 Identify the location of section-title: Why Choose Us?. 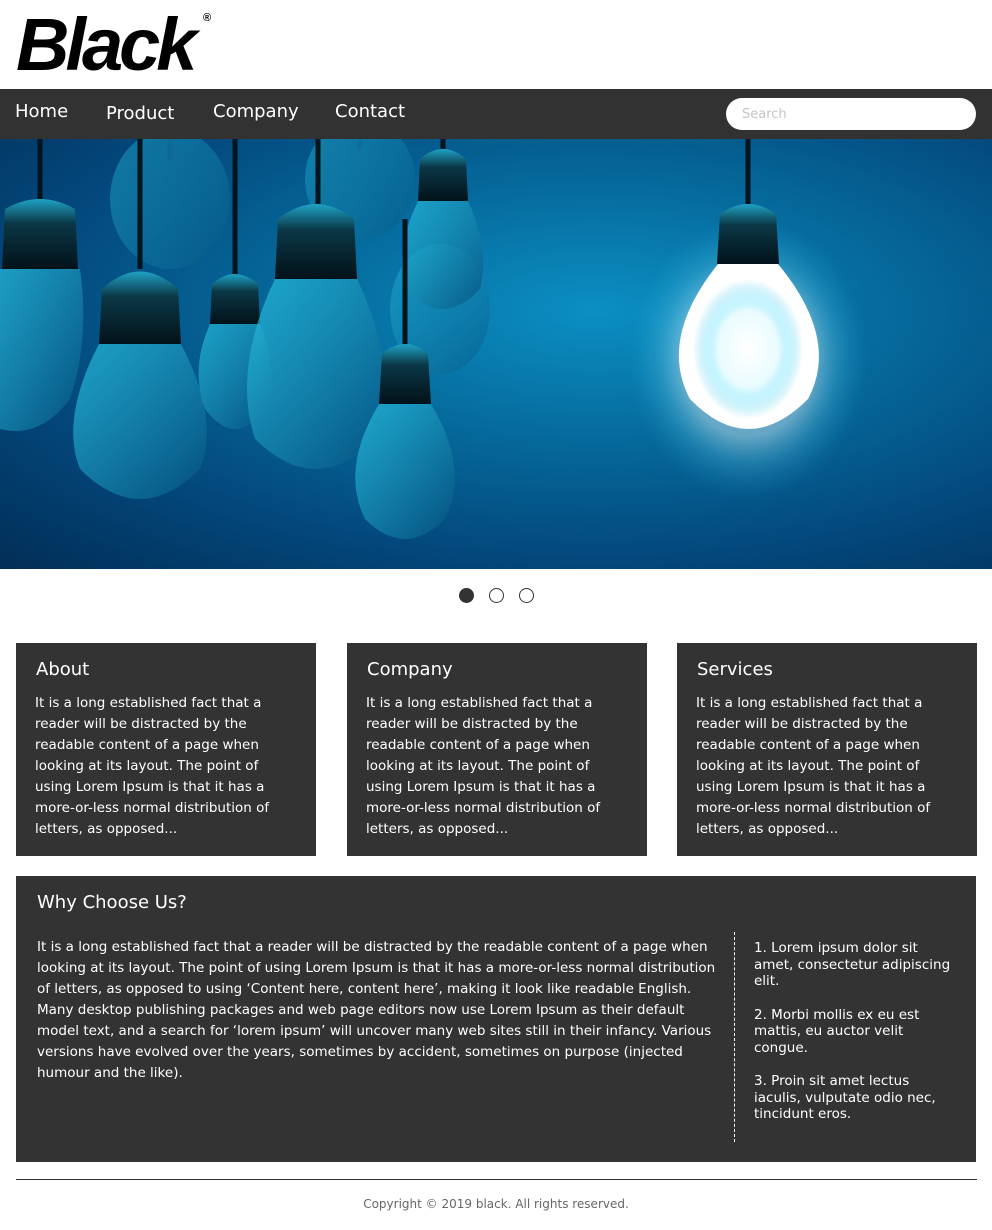
(112, 902).